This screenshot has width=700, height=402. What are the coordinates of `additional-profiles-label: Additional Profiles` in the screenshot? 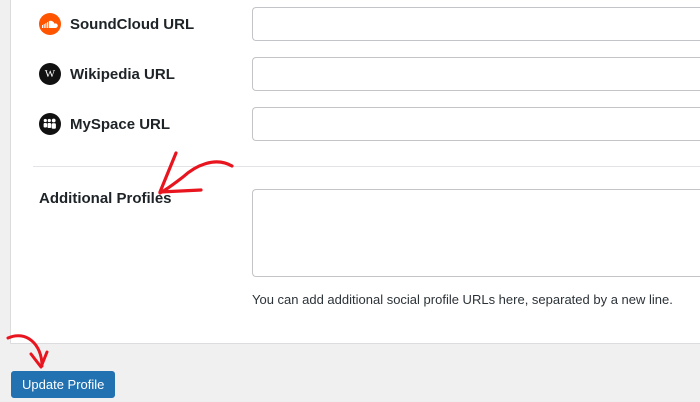 It's located at (105, 198).